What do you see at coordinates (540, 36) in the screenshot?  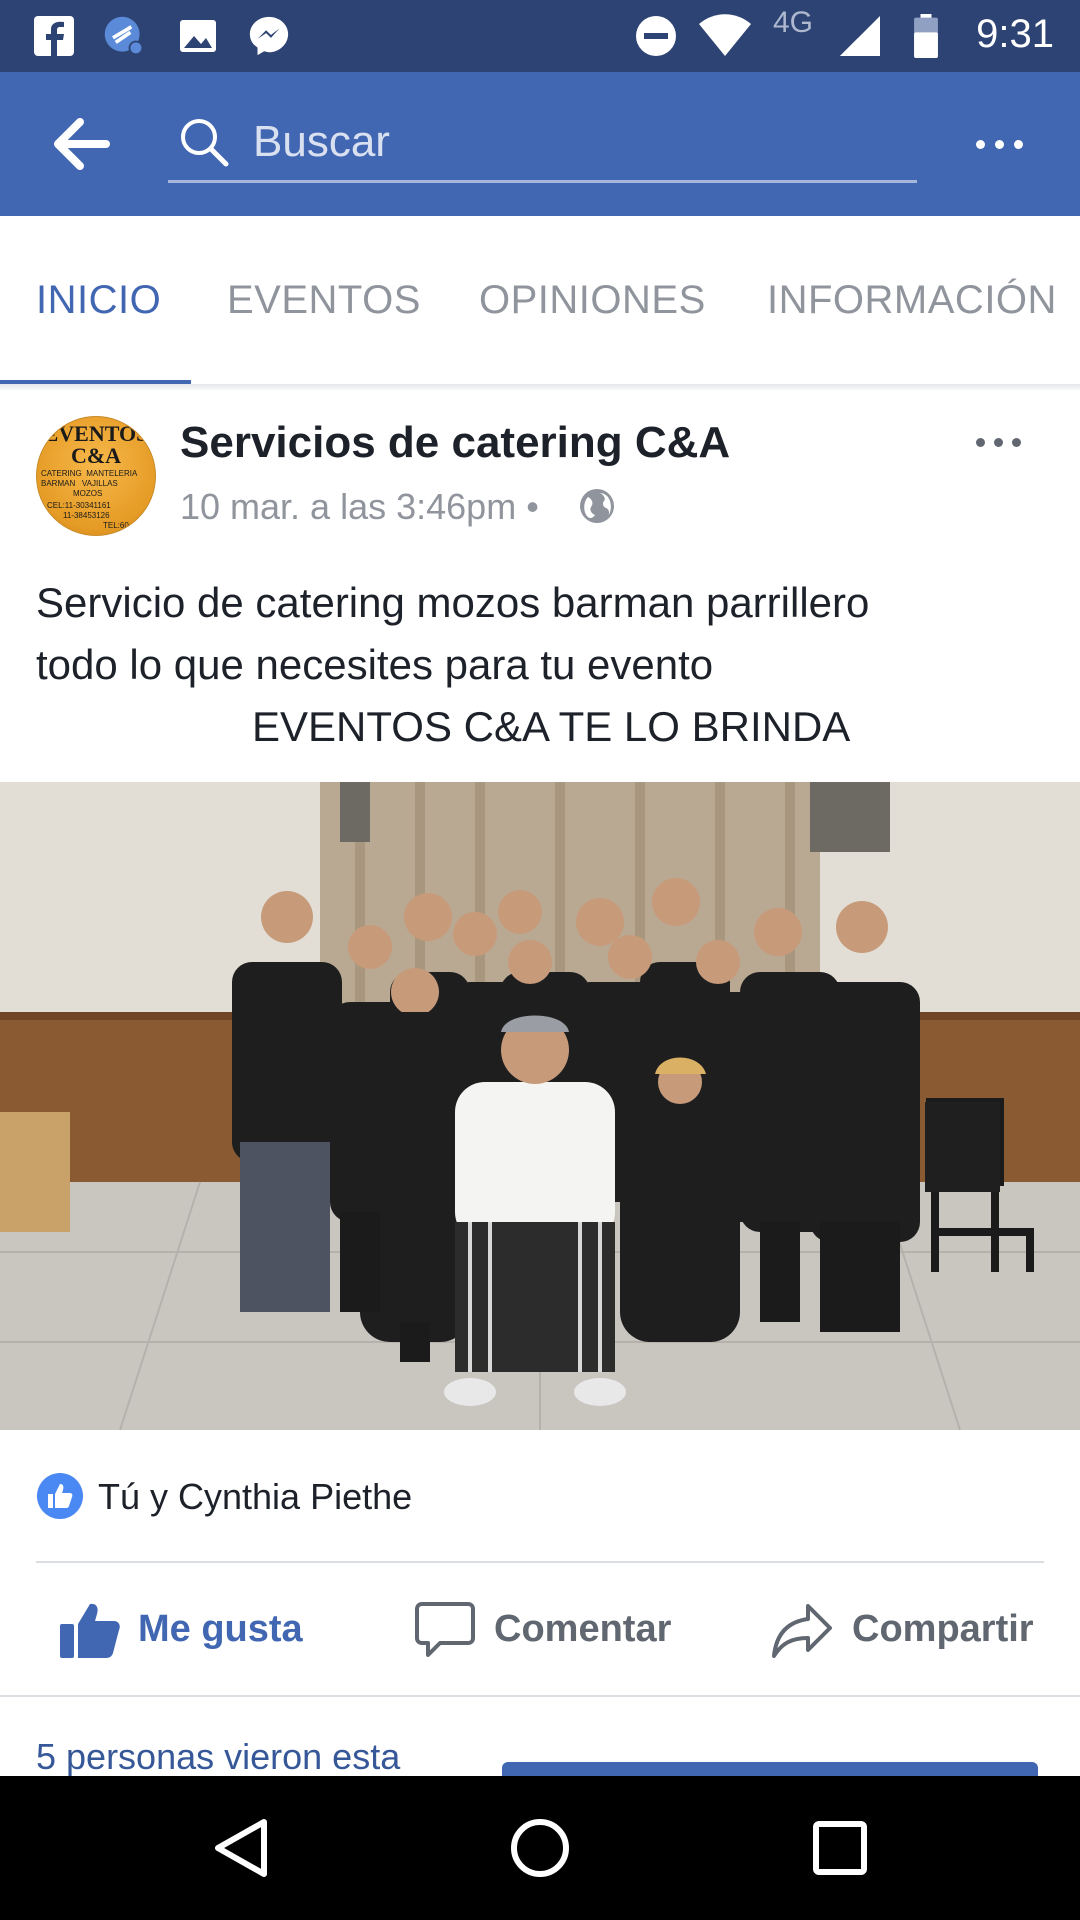 I see `status-bar: 4G 9:31` at bounding box center [540, 36].